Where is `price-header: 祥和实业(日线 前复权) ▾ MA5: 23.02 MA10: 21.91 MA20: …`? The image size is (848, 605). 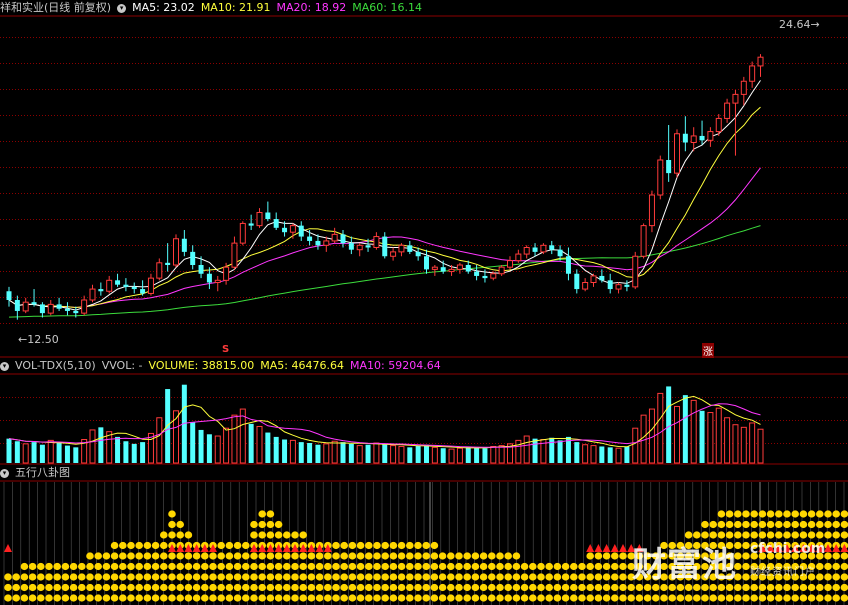
price-header: 祥和实业(日线 前复权) ▾ MA5: 23.02 MA10: 21.91 MA20: … is located at coordinates (214, 8).